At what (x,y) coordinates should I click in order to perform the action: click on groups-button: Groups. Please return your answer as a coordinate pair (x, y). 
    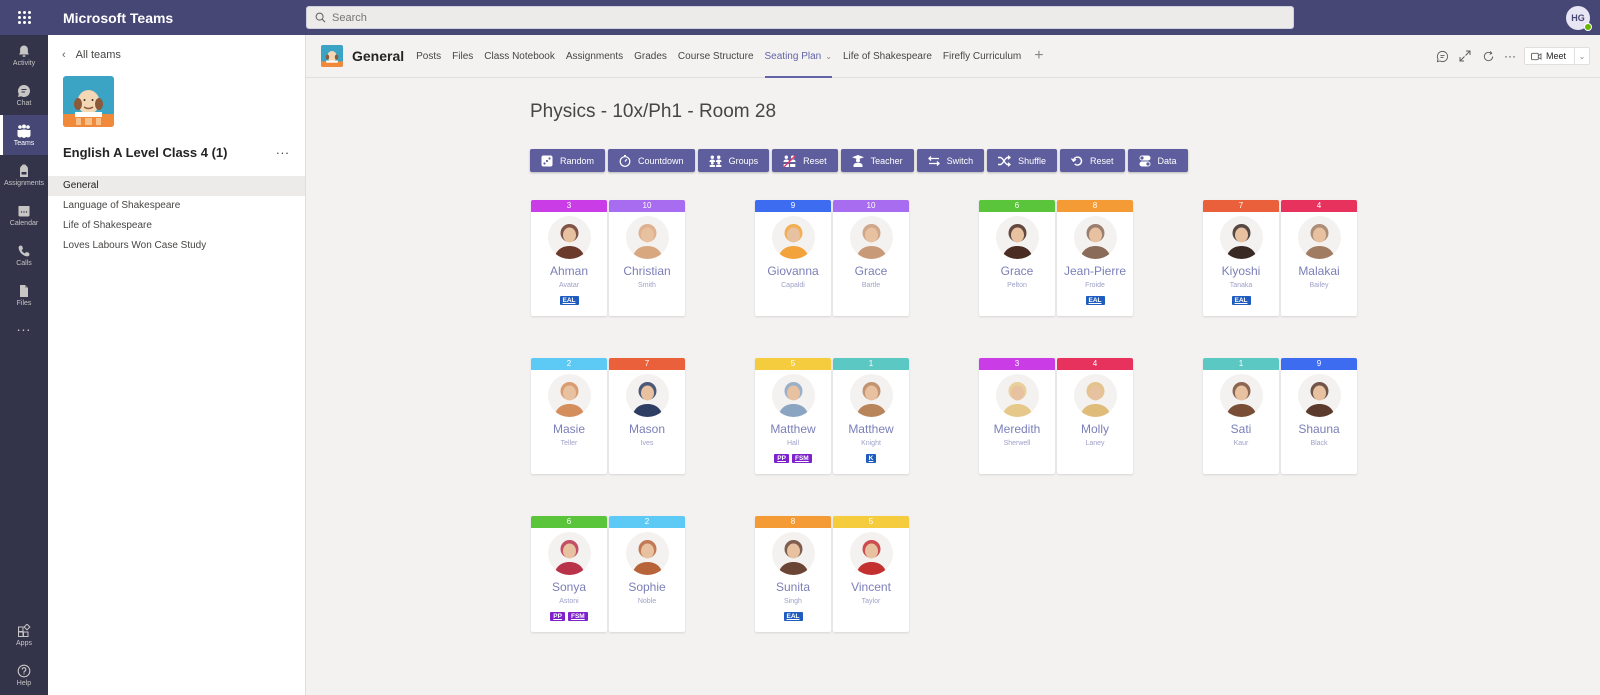
    Looking at the image, I should click on (733, 160).